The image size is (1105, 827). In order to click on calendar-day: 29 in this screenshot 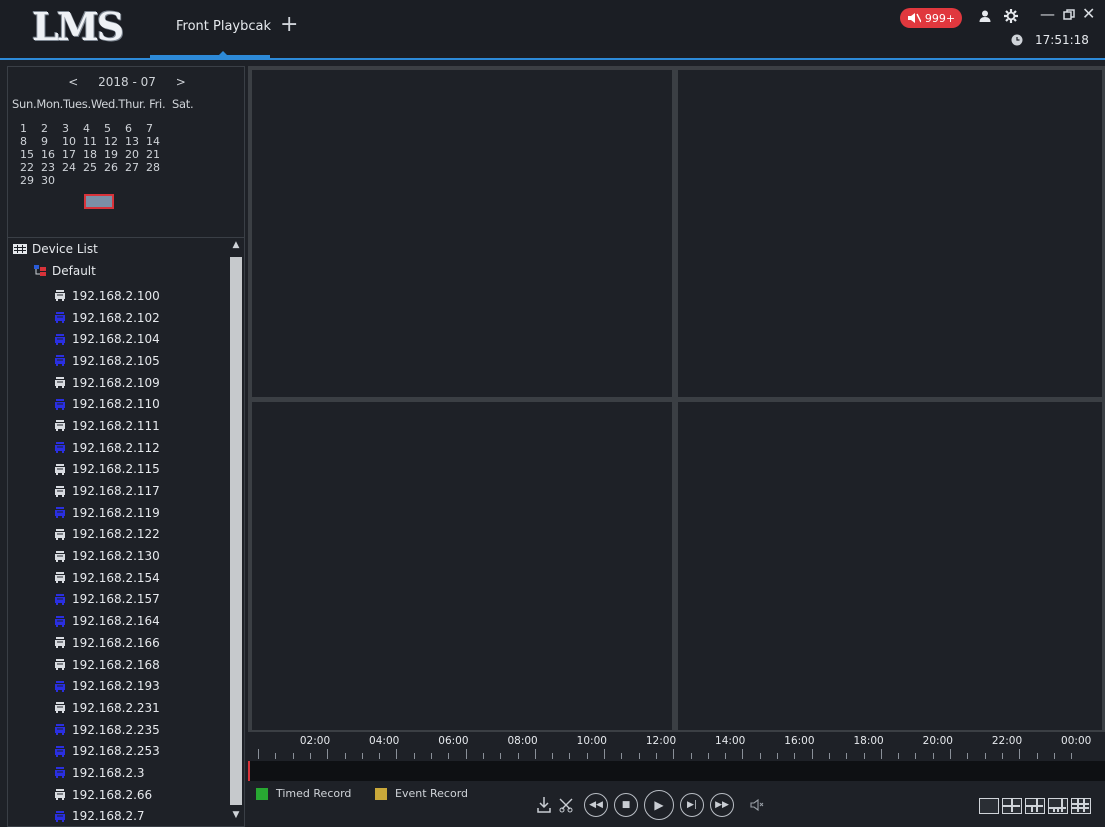, I will do `click(30, 180)`.